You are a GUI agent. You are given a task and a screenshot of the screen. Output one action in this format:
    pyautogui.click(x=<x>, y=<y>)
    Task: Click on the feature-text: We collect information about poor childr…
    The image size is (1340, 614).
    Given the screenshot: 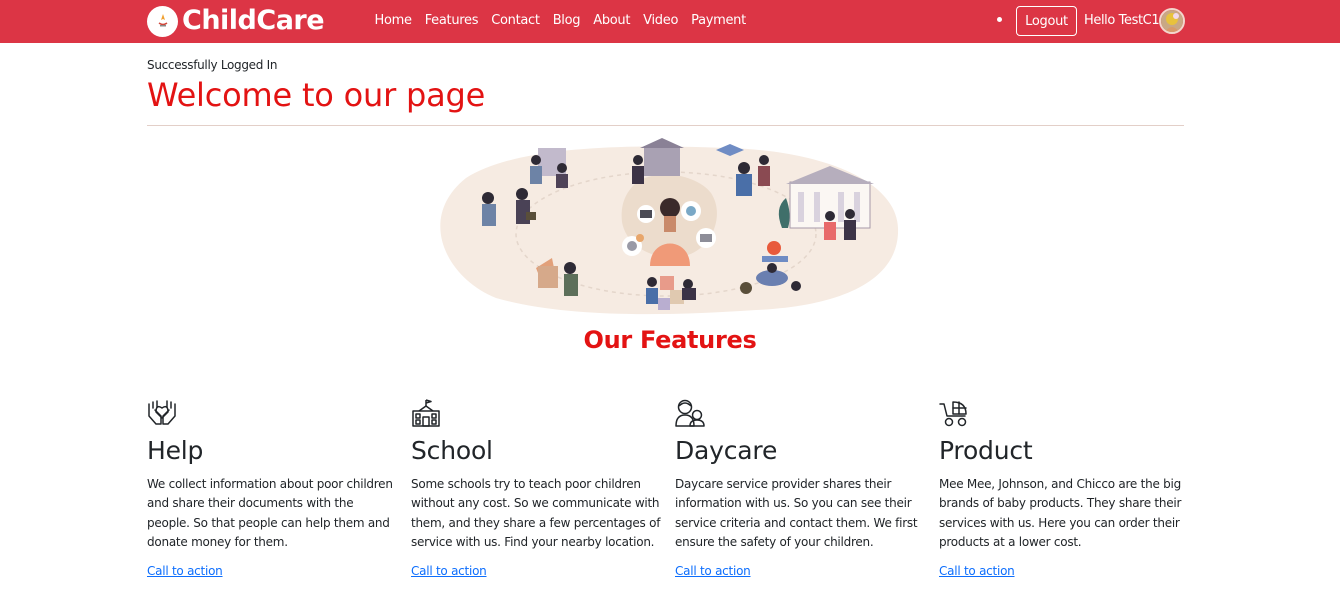 What is the action you would take?
    pyautogui.click(x=270, y=513)
    